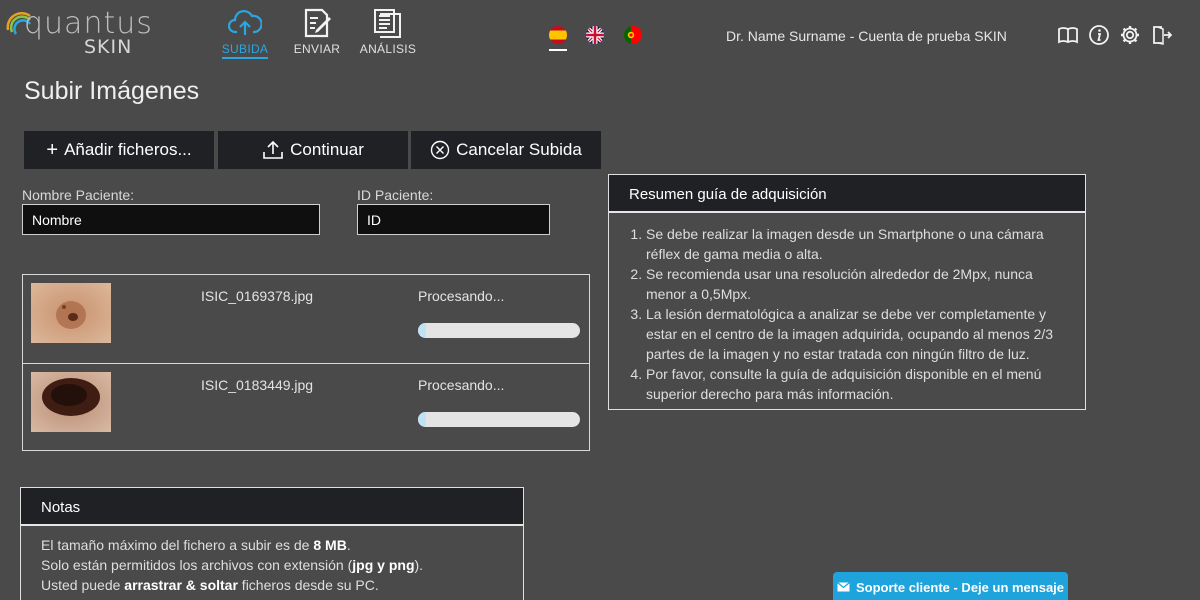  What do you see at coordinates (52, 150) in the screenshot?
I see `plus-icon: +` at bounding box center [52, 150].